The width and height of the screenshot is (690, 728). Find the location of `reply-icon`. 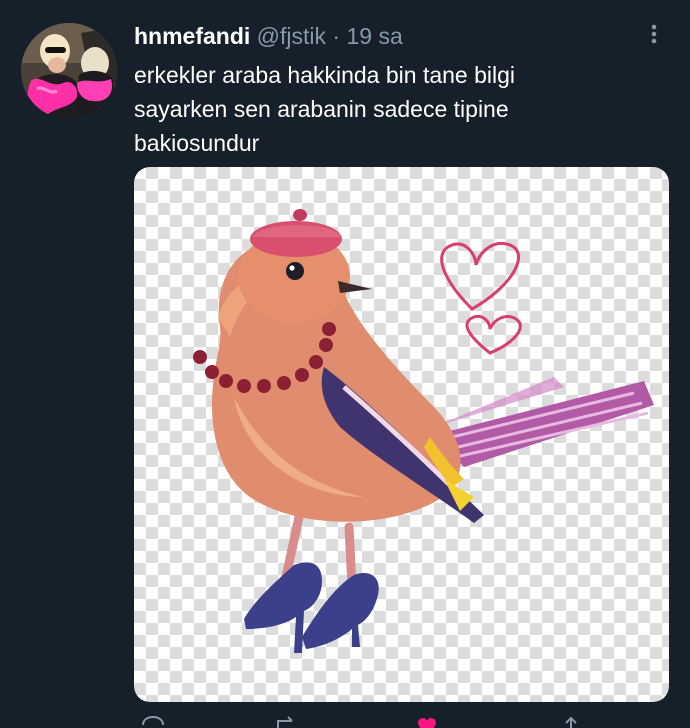

reply-icon is located at coordinates (153, 721).